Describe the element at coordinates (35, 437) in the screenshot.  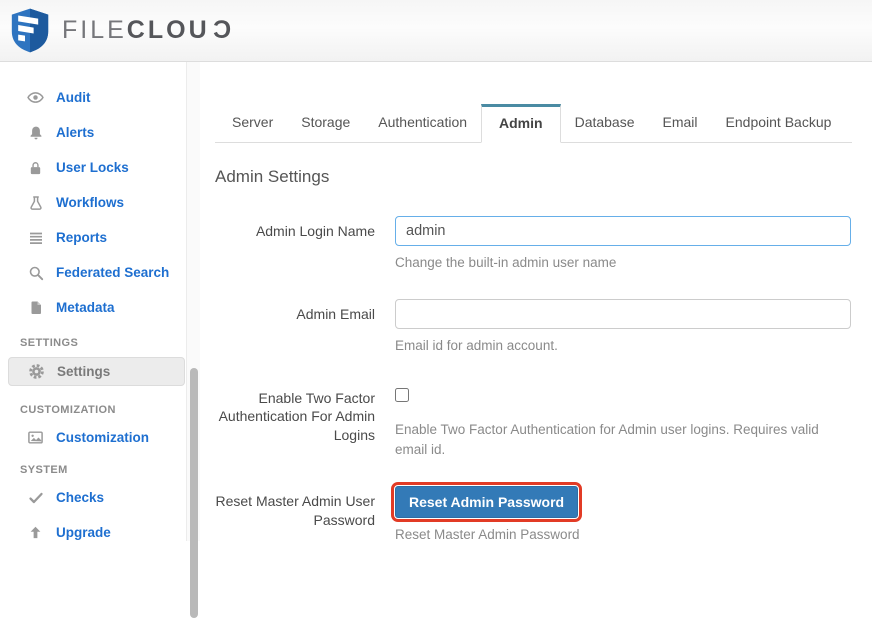
I see `image-icon` at that location.